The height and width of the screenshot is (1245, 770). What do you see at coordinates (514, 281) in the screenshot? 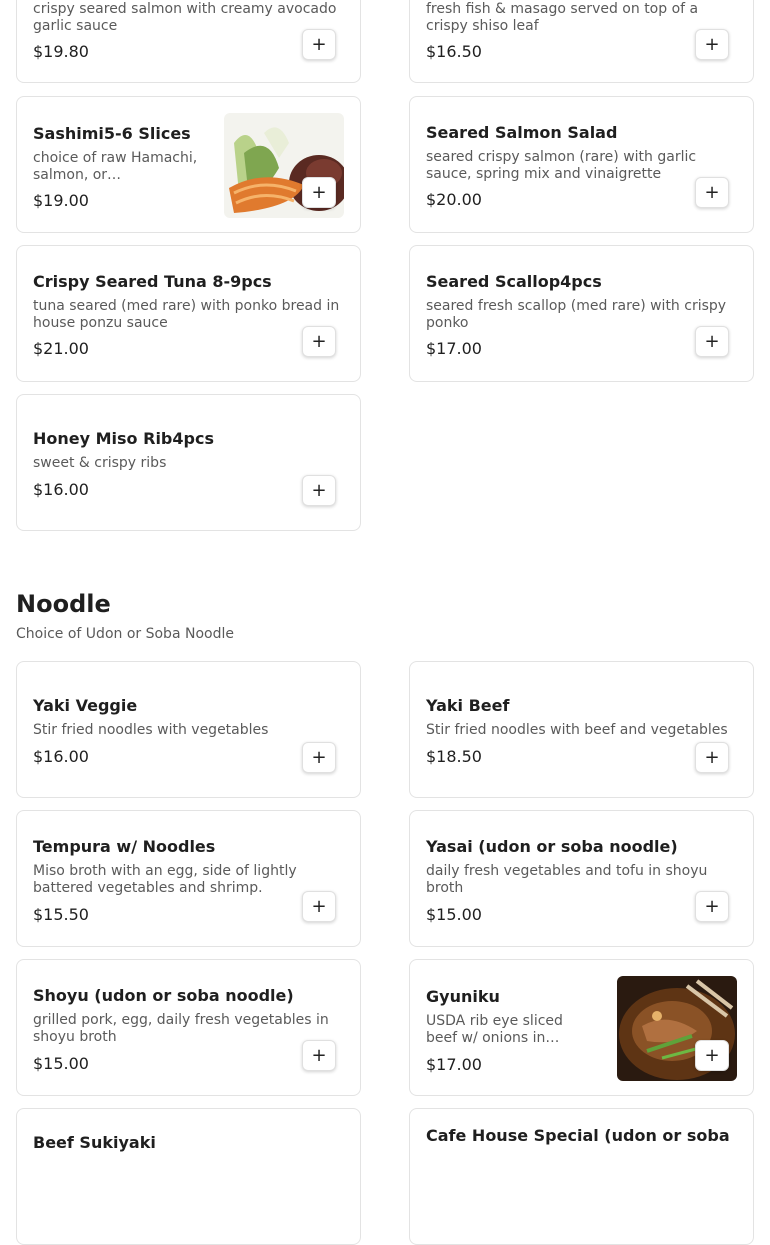
I see `item-name: Seared Scallop4pcs` at bounding box center [514, 281].